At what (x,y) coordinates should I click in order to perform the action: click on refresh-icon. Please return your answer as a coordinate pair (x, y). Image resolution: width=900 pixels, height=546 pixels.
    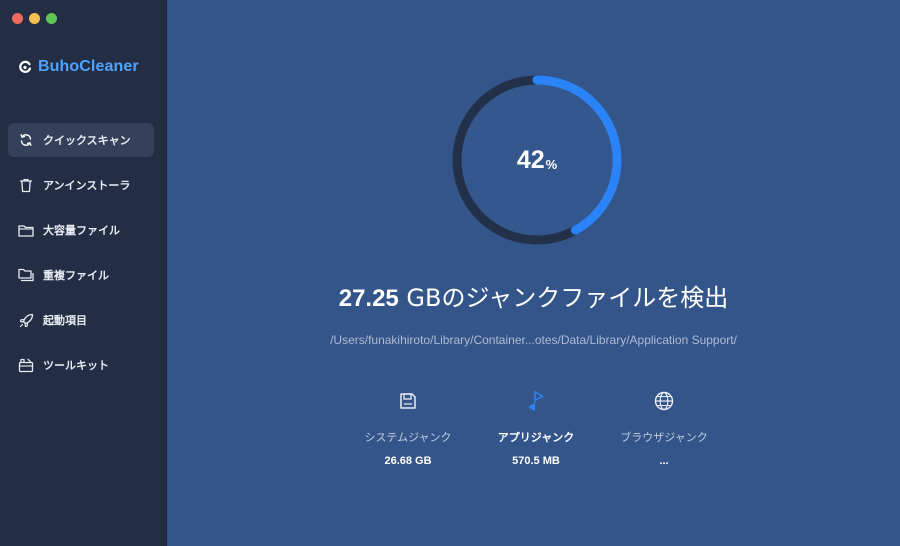
    Looking at the image, I should click on (26, 140).